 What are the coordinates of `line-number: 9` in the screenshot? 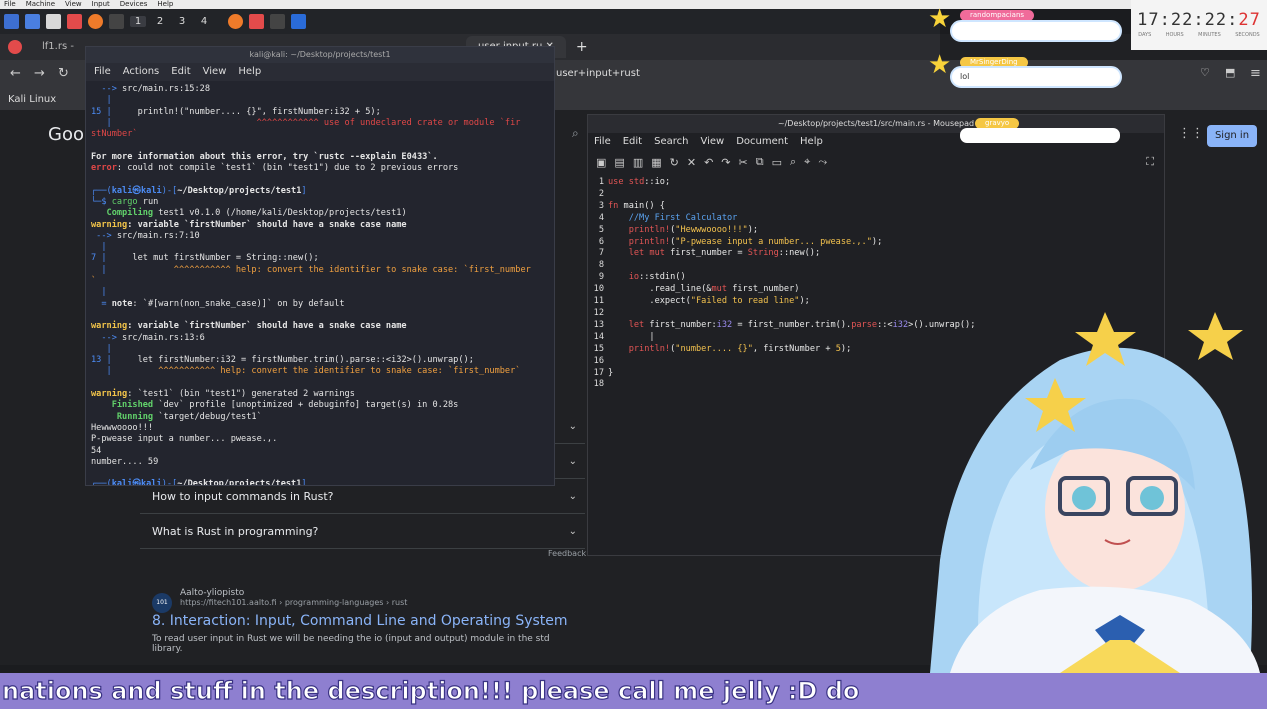 It's located at (601, 277).